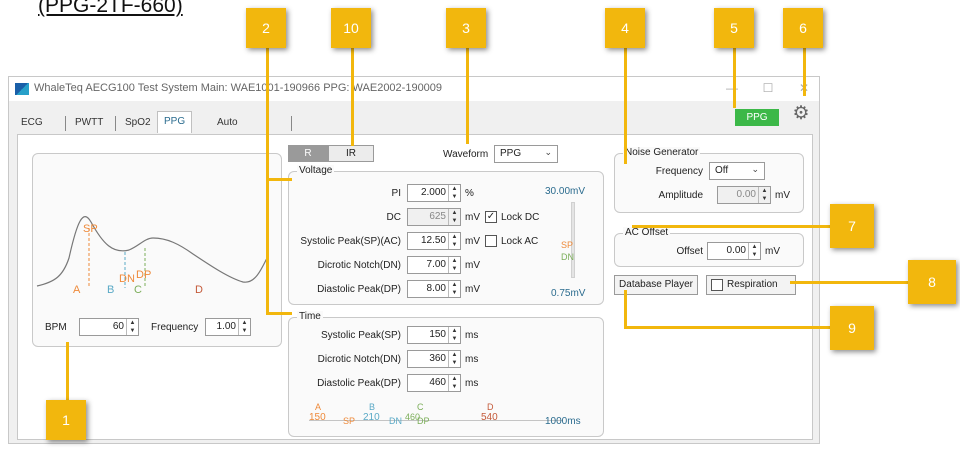  I want to click on sp-time-stepper-arrows-icon: ▲ ▼, so click(454, 335).